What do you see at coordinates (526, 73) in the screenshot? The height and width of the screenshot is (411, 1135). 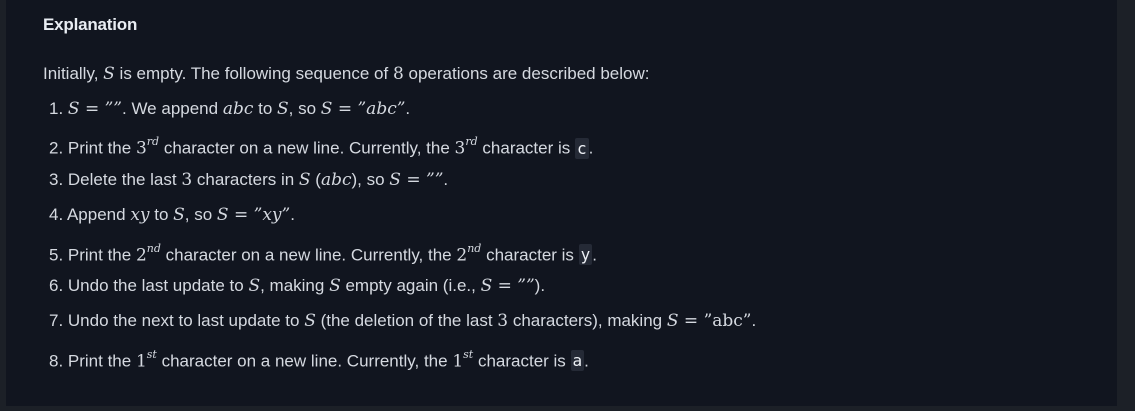 I see `intro-text: operations are described below:` at bounding box center [526, 73].